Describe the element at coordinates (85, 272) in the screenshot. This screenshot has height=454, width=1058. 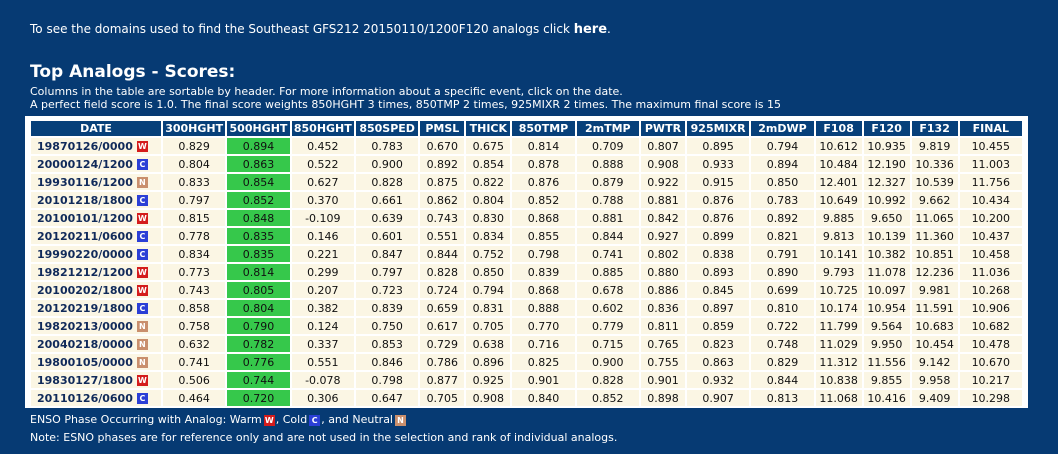
I see `event-date-link: 19821212/1200` at that location.